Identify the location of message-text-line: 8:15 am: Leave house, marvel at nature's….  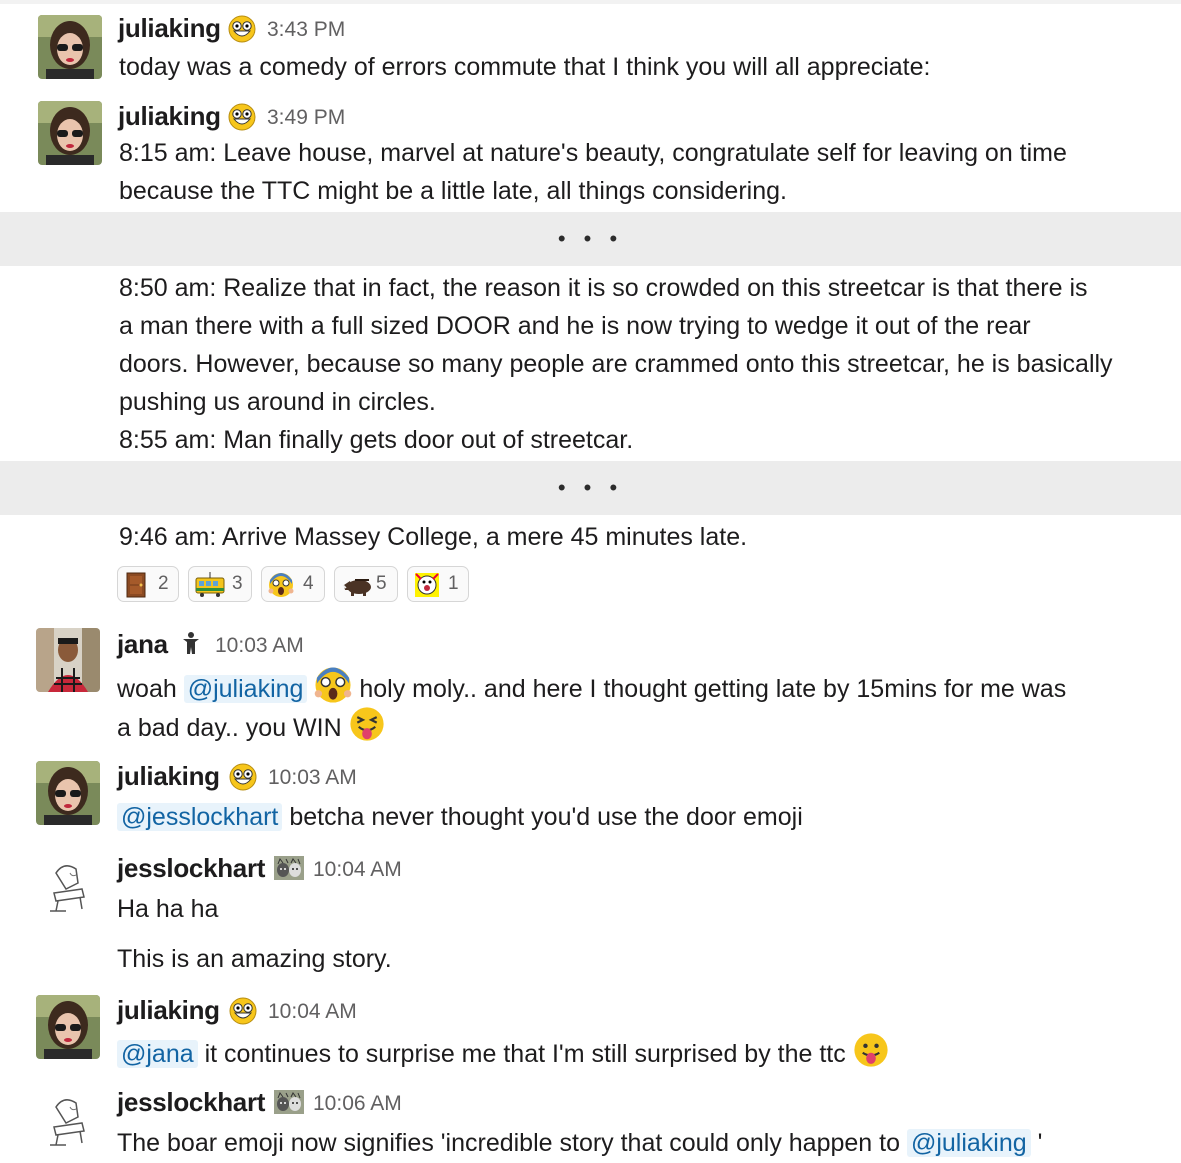
(593, 153).